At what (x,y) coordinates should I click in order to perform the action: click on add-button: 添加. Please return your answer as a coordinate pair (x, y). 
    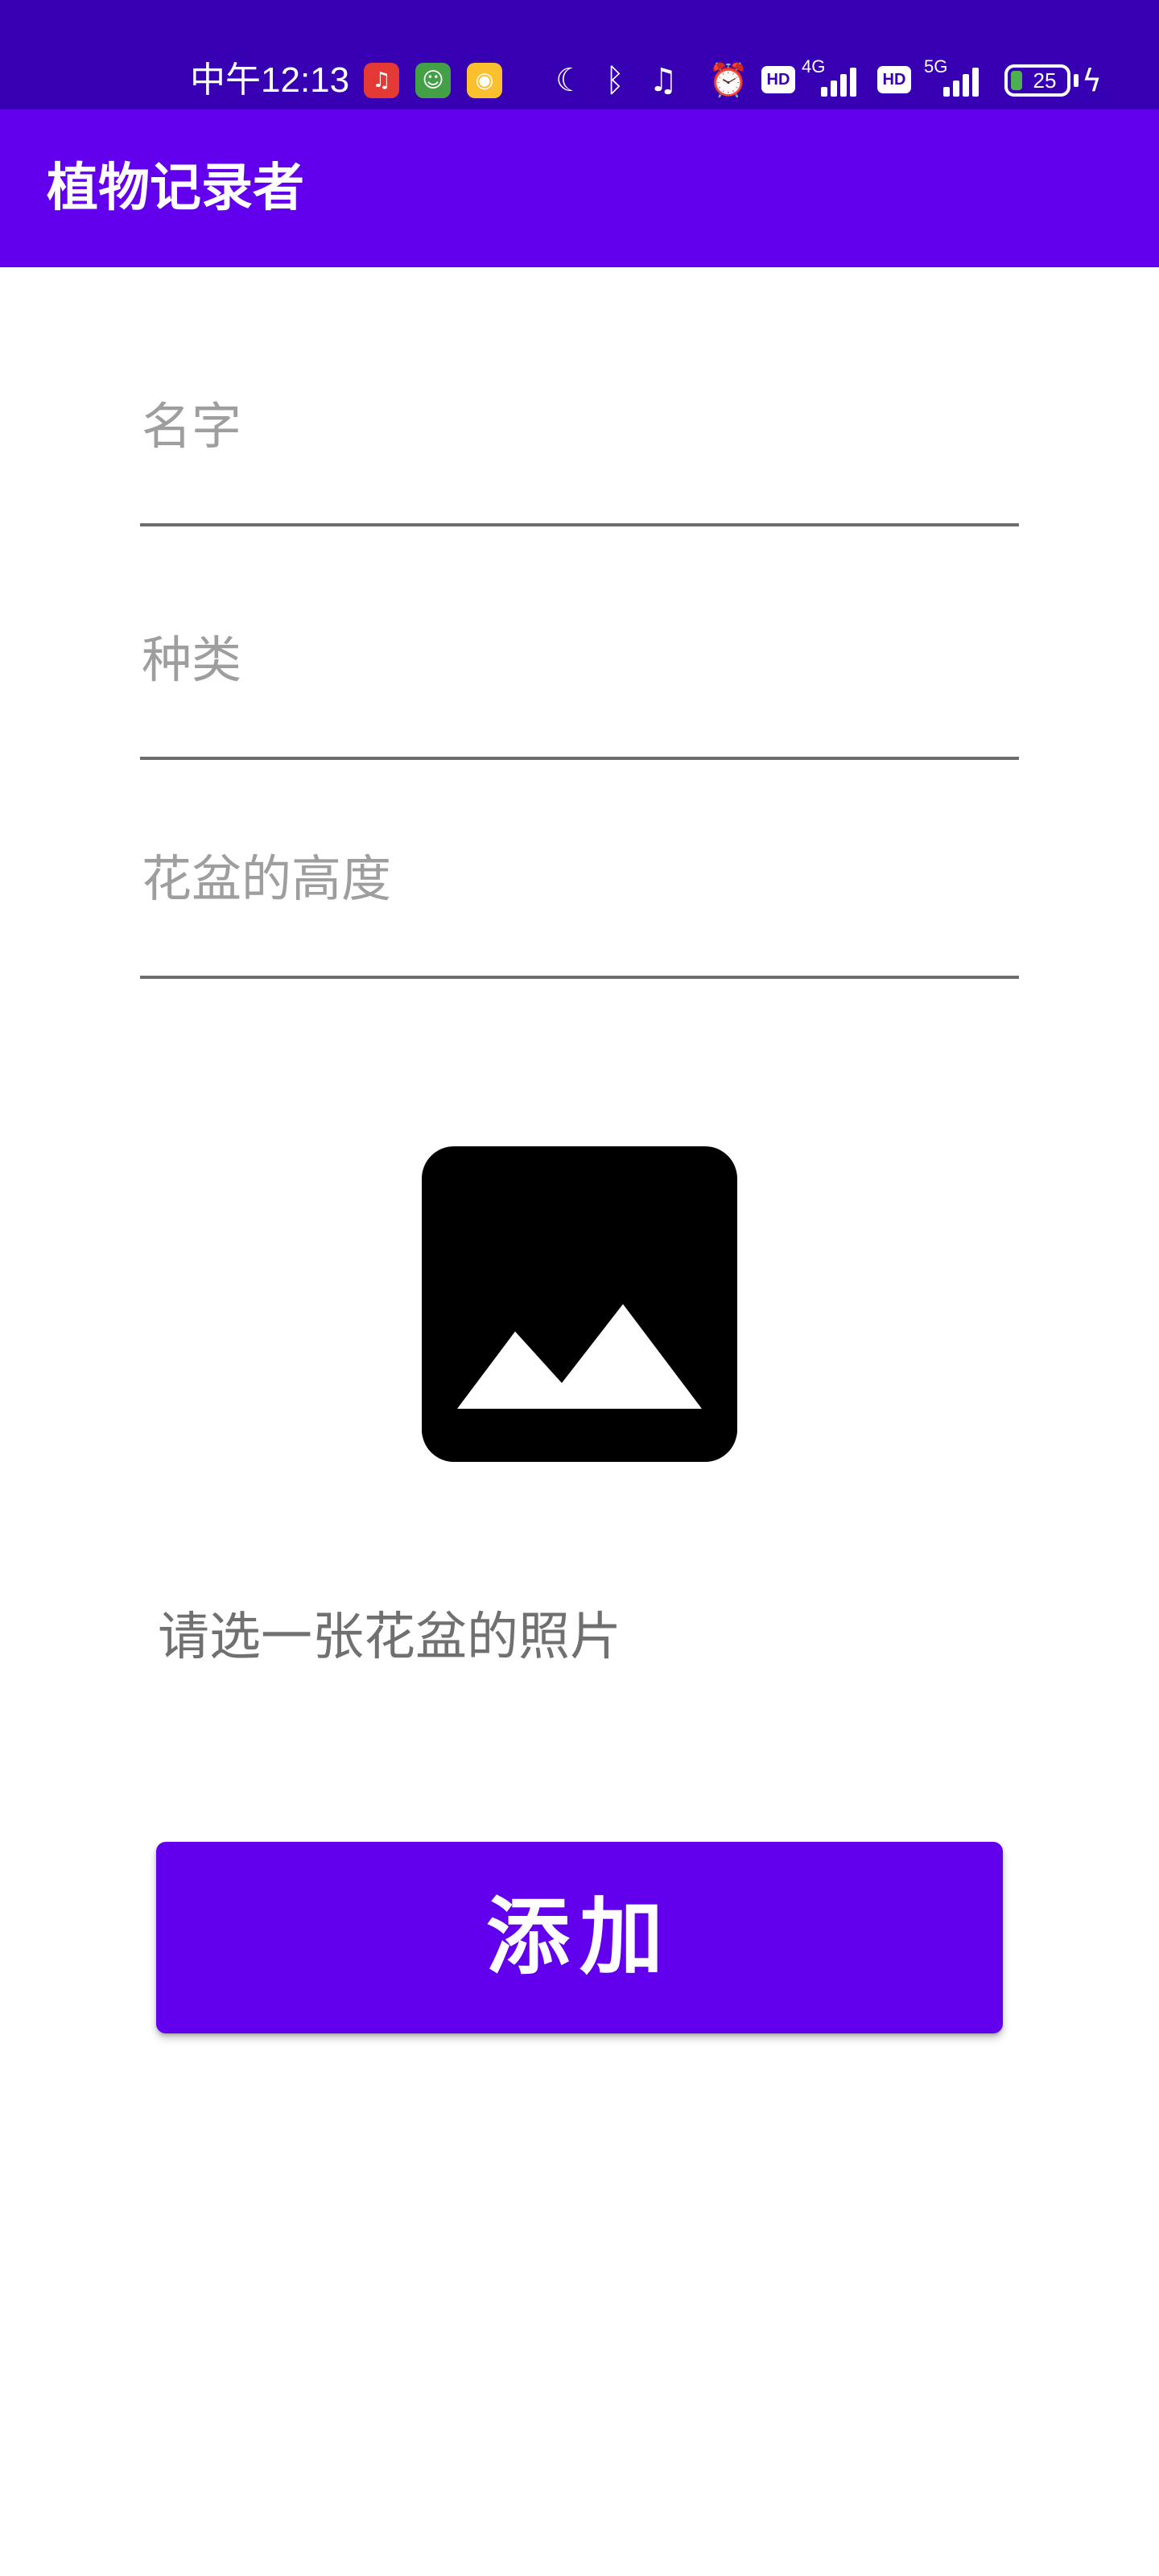
    Looking at the image, I should click on (579, 1937).